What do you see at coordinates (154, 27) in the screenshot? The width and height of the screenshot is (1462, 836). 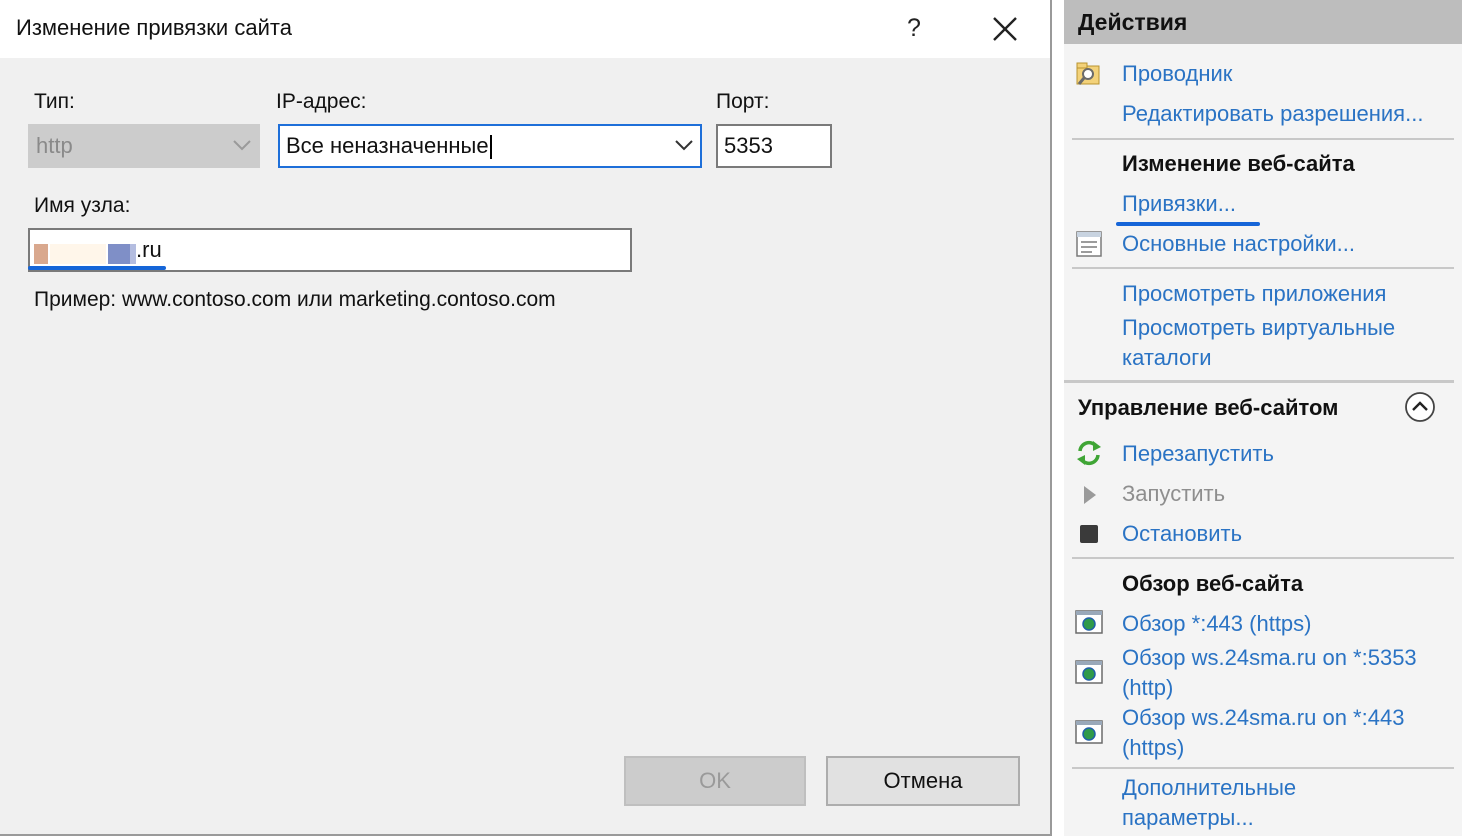 I see `dialog-title: Изменение привязки сайта` at bounding box center [154, 27].